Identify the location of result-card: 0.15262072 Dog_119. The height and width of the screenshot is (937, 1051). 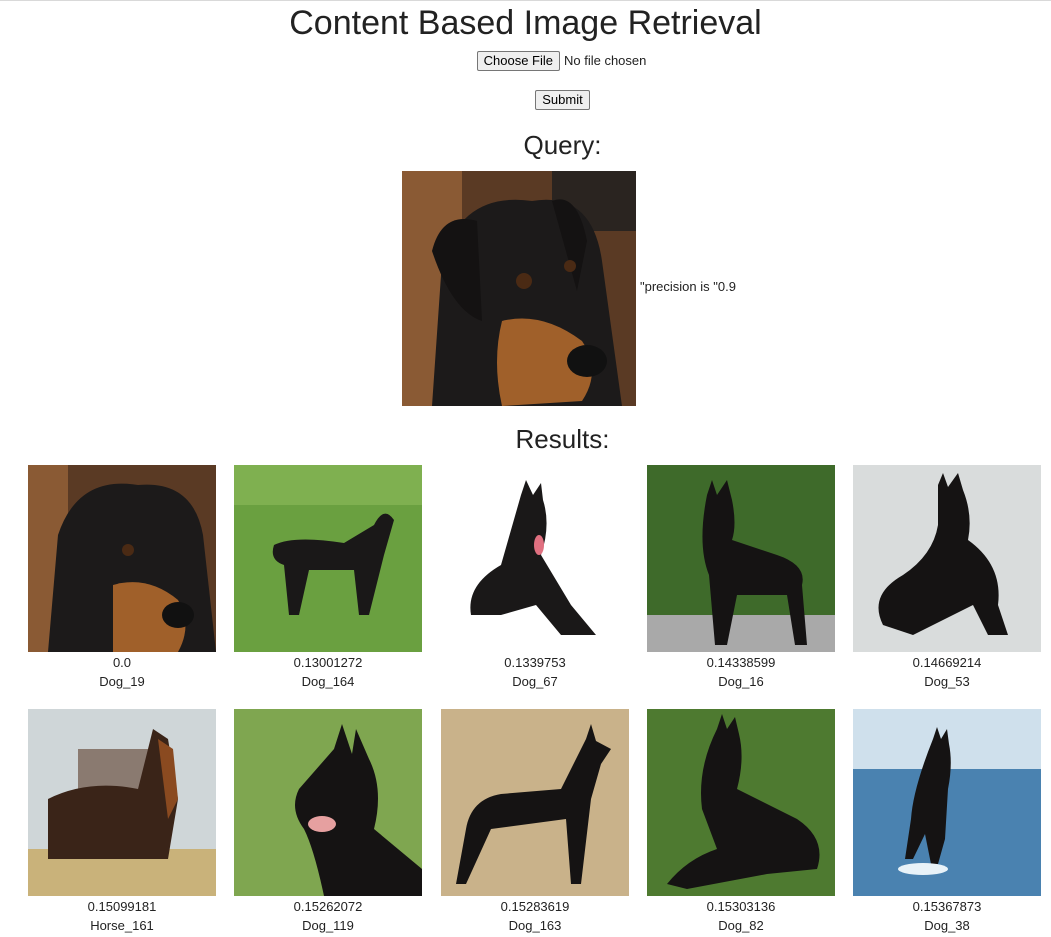
(328, 822).